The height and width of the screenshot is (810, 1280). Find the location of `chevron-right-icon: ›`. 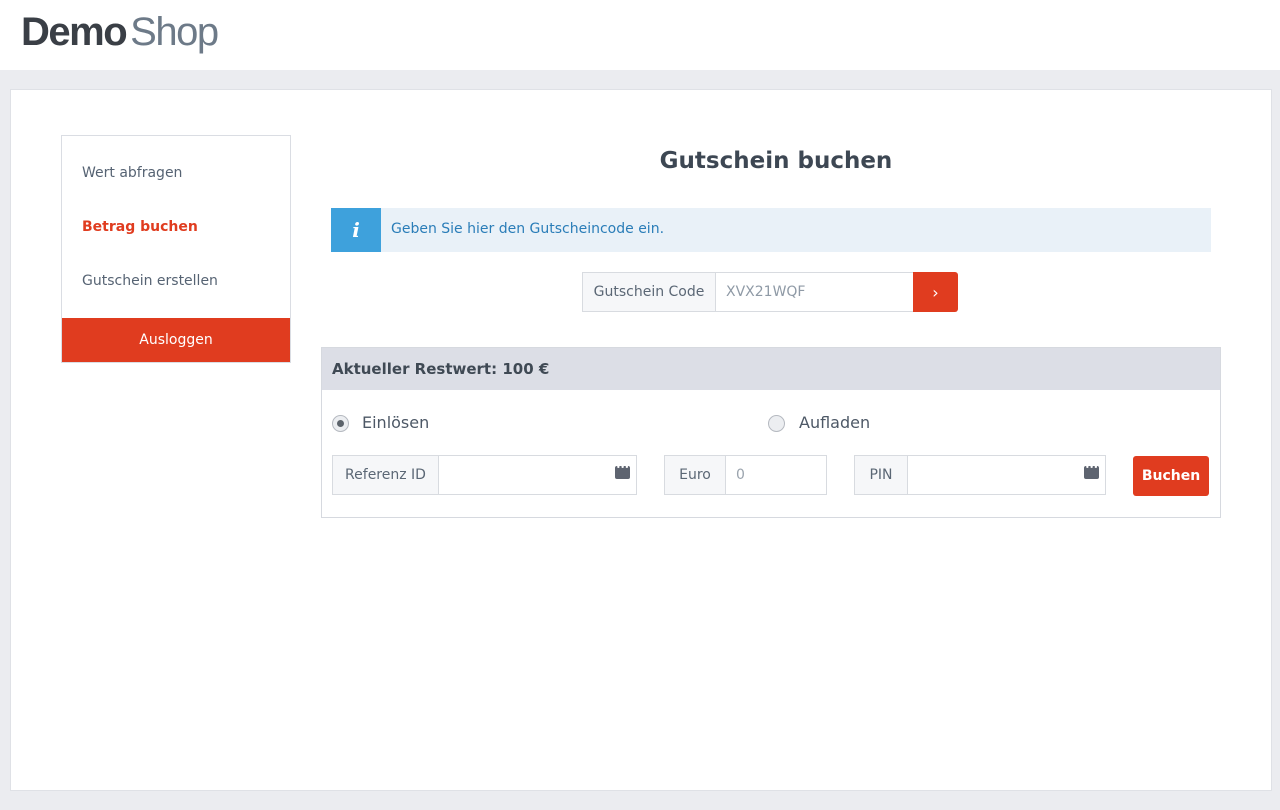

chevron-right-icon: › is located at coordinates (935, 292).